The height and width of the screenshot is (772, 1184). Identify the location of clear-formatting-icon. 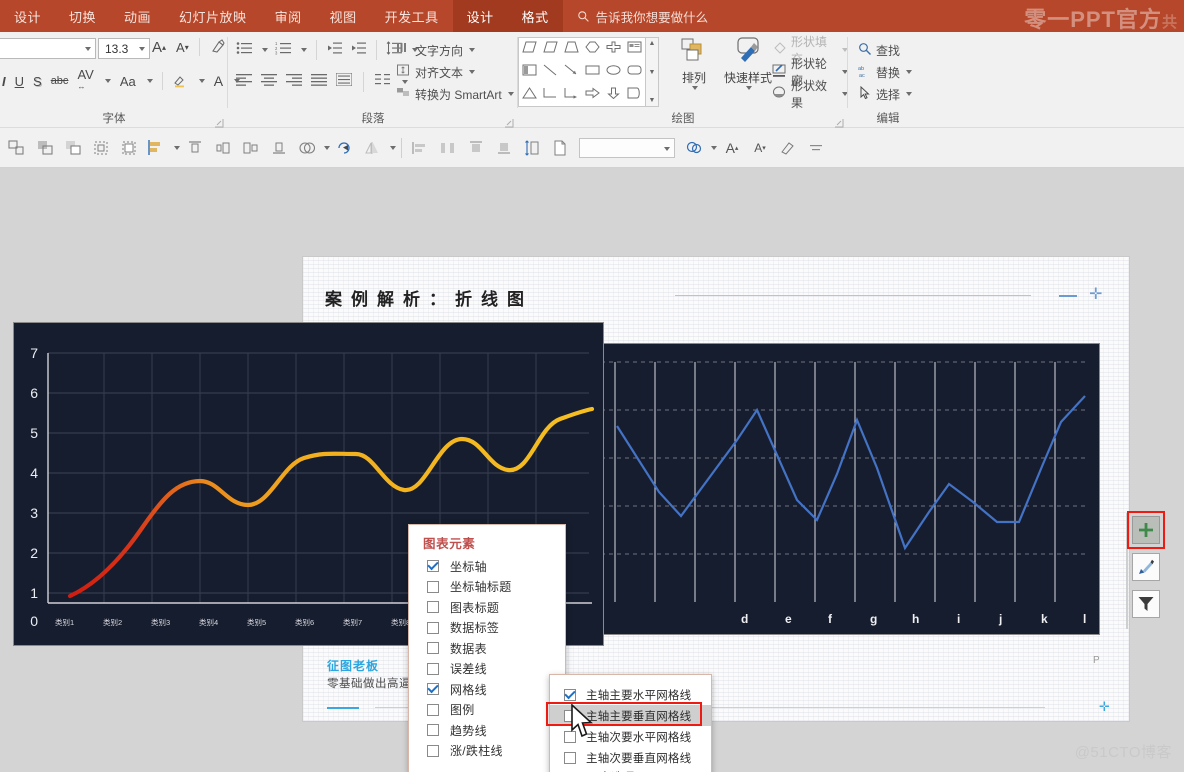
(218, 47).